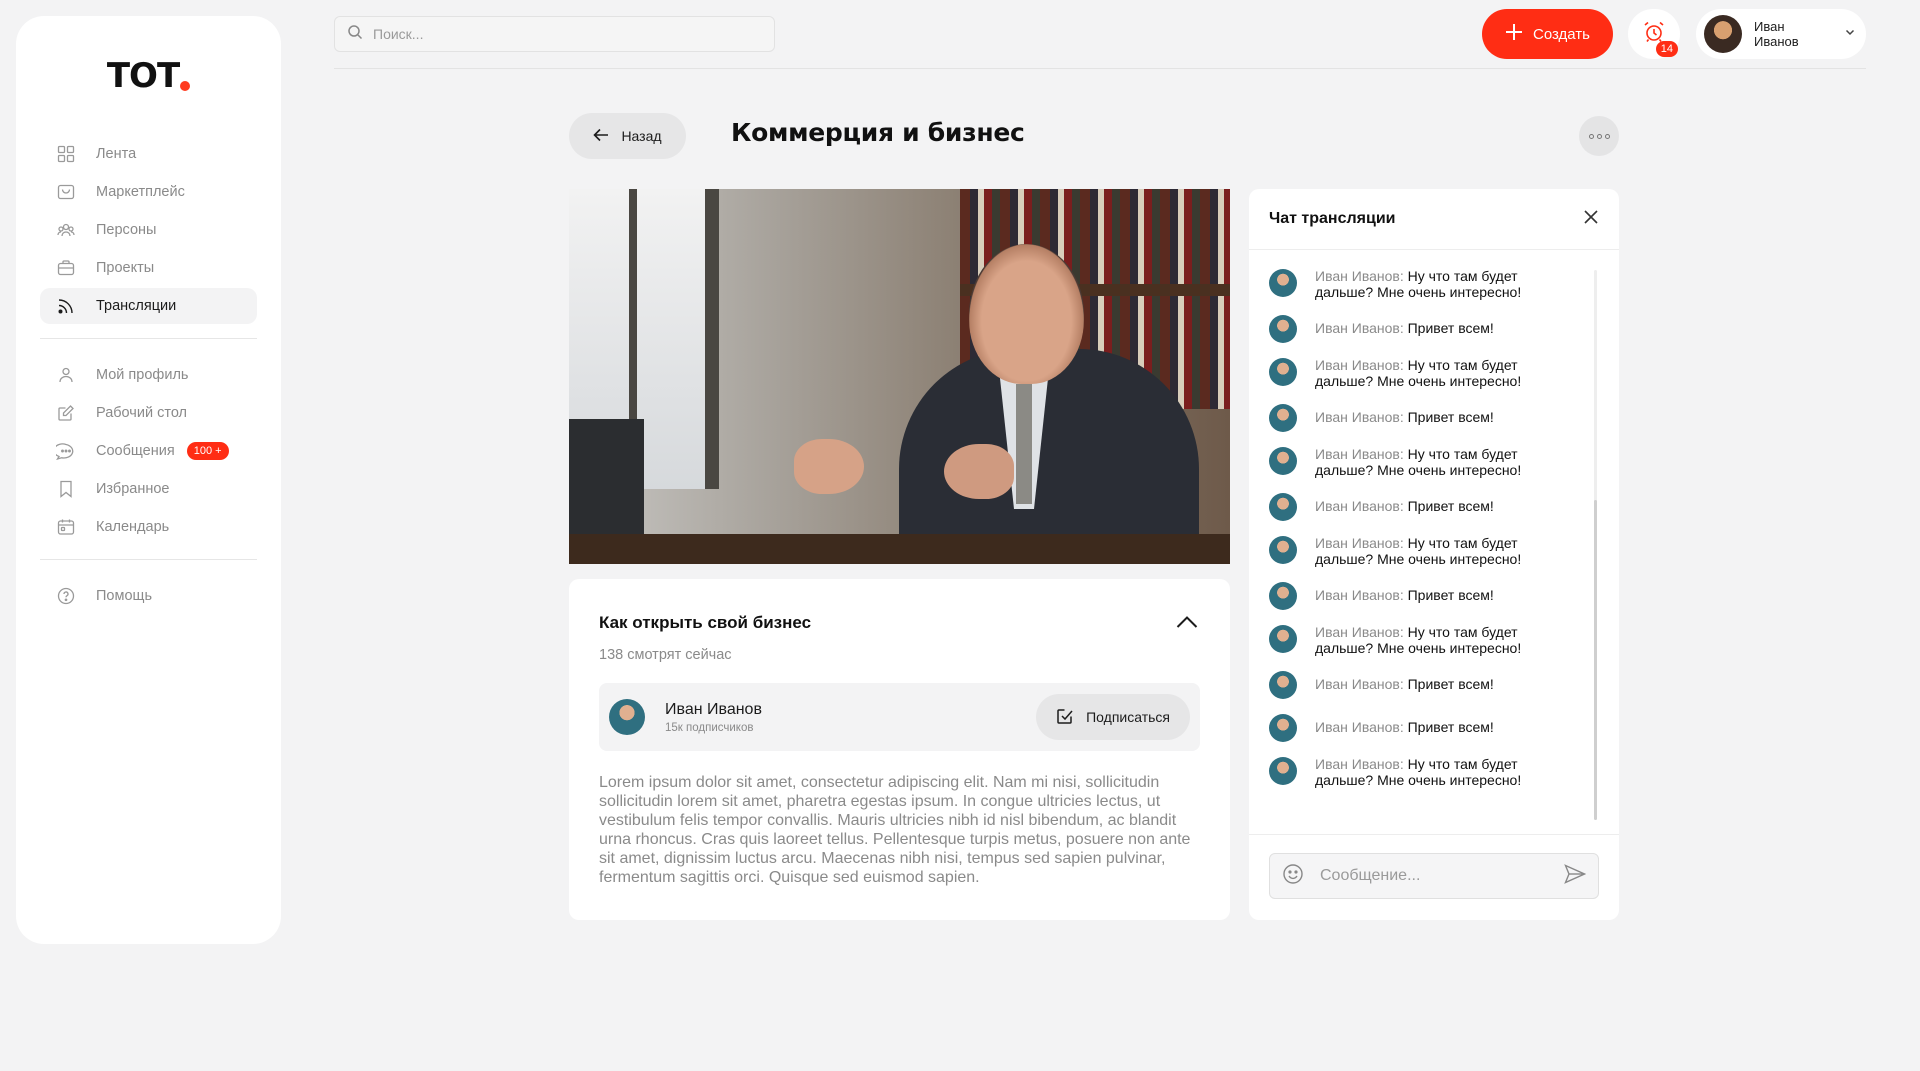  I want to click on sidebar-item-projects: Проекты, so click(148, 268).